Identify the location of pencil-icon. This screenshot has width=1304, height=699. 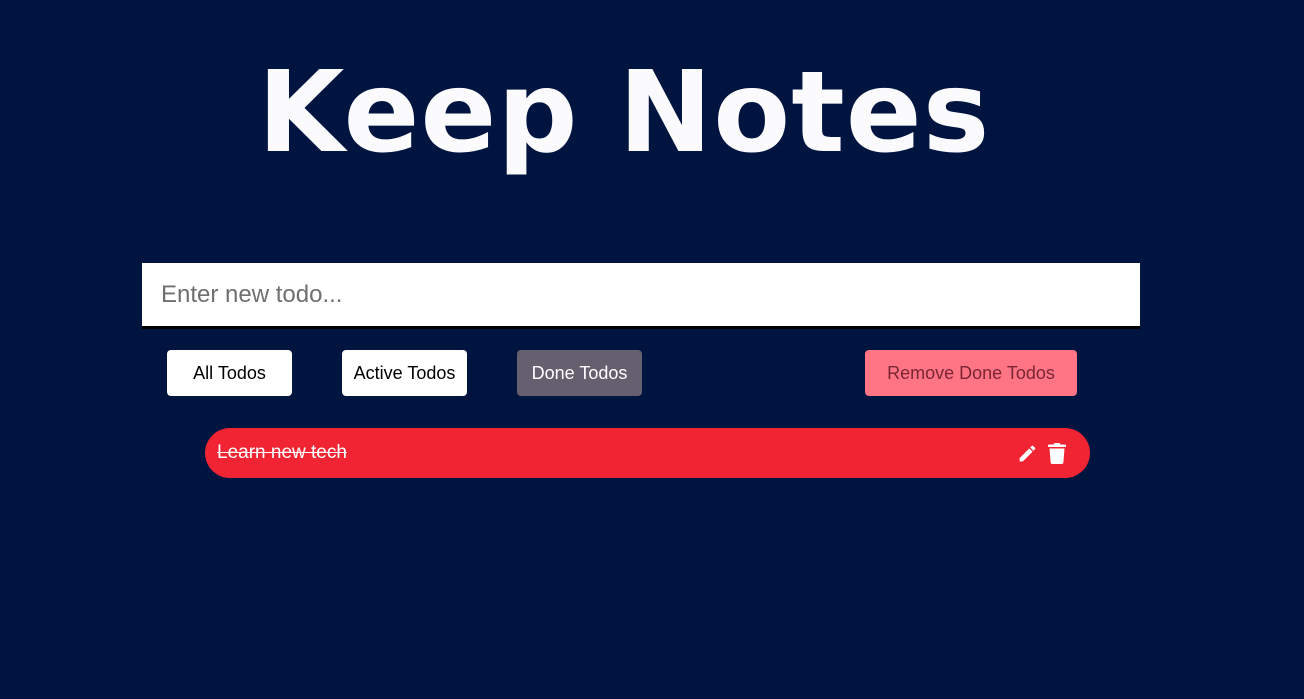
(1027, 453).